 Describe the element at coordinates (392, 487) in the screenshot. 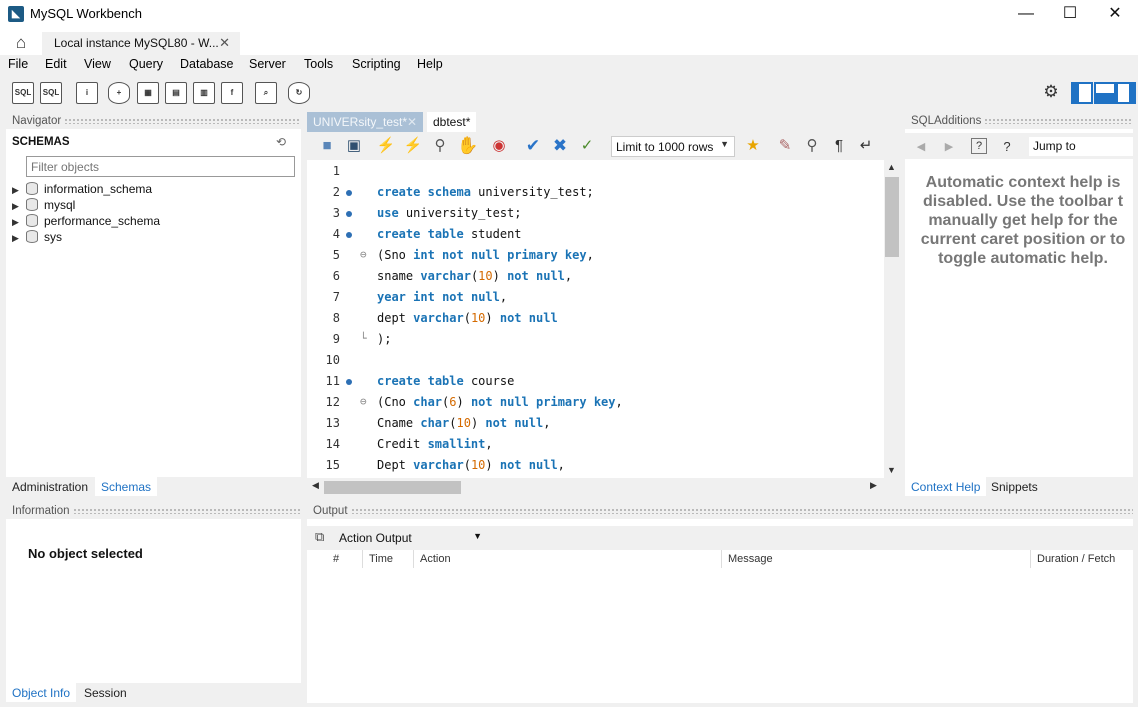

I see `horizontal-scroll-thumb` at that location.